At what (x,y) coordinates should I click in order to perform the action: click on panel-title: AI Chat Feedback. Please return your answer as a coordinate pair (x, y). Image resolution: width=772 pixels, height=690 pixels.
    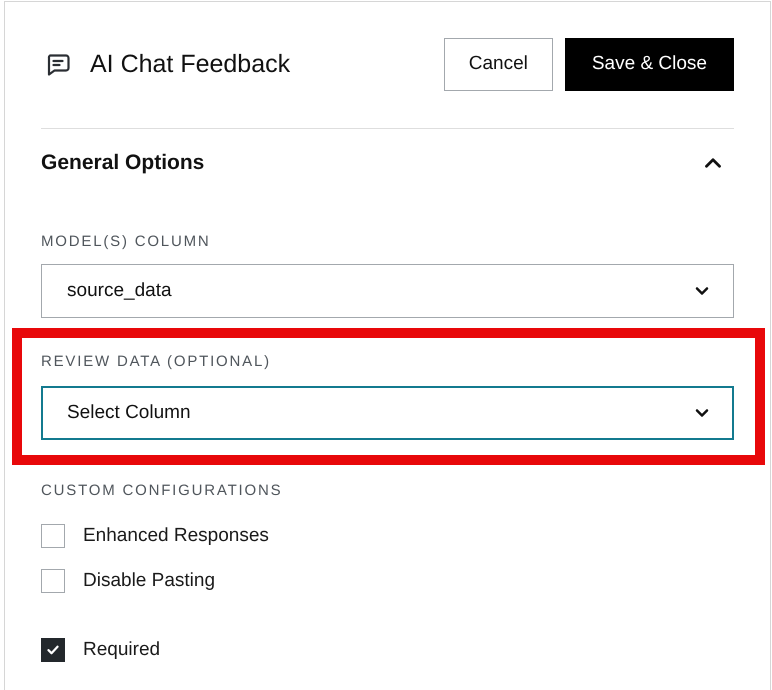
    Looking at the image, I should click on (190, 64).